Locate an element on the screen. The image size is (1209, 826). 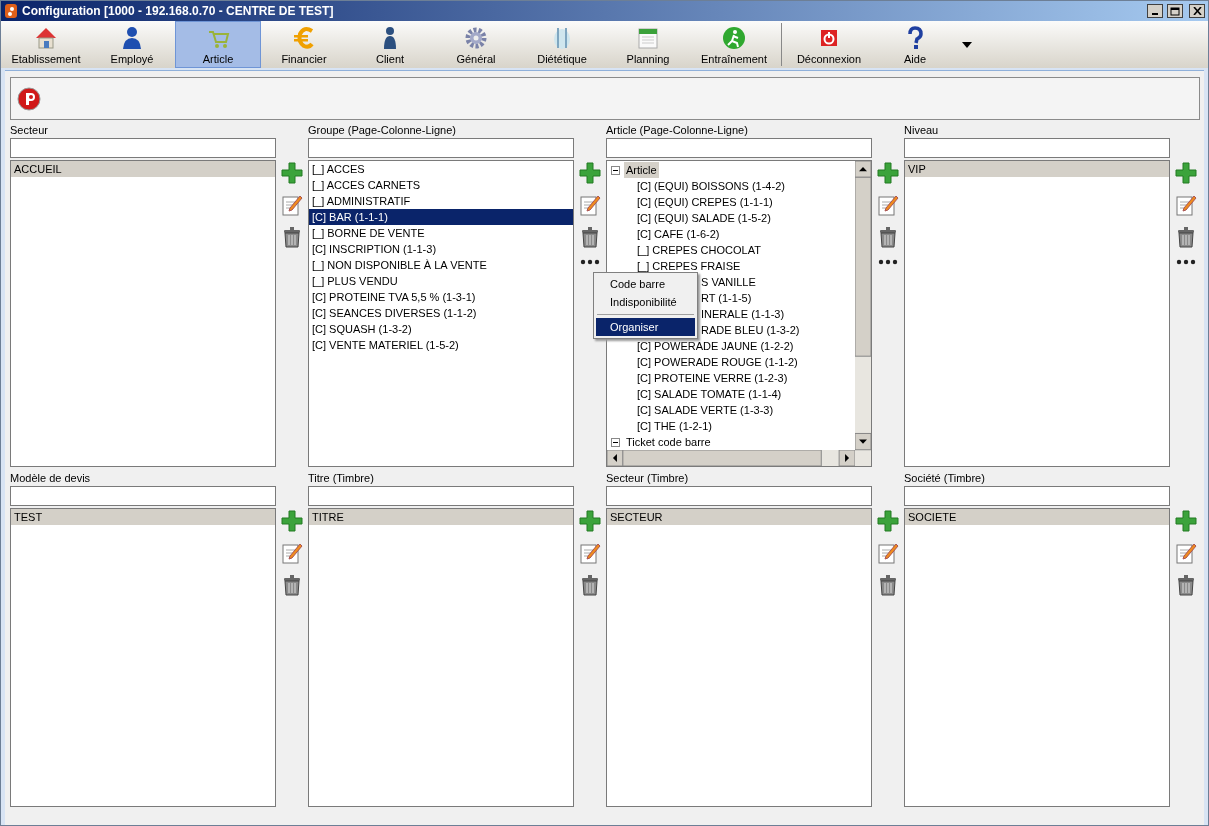
vertical-scrollbar is located at coordinates (863, 313).